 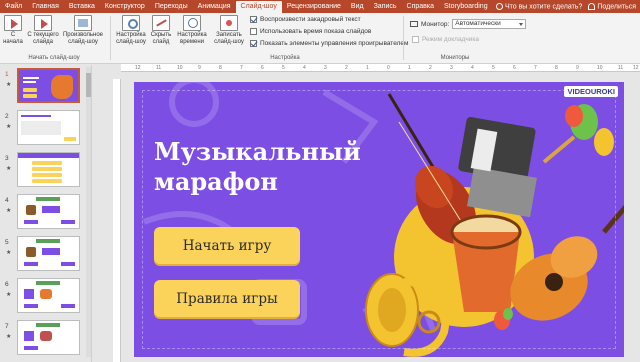 What do you see at coordinates (478, 23) in the screenshot?
I see `monitor-select-value: Автоматически` at bounding box center [478, 23].